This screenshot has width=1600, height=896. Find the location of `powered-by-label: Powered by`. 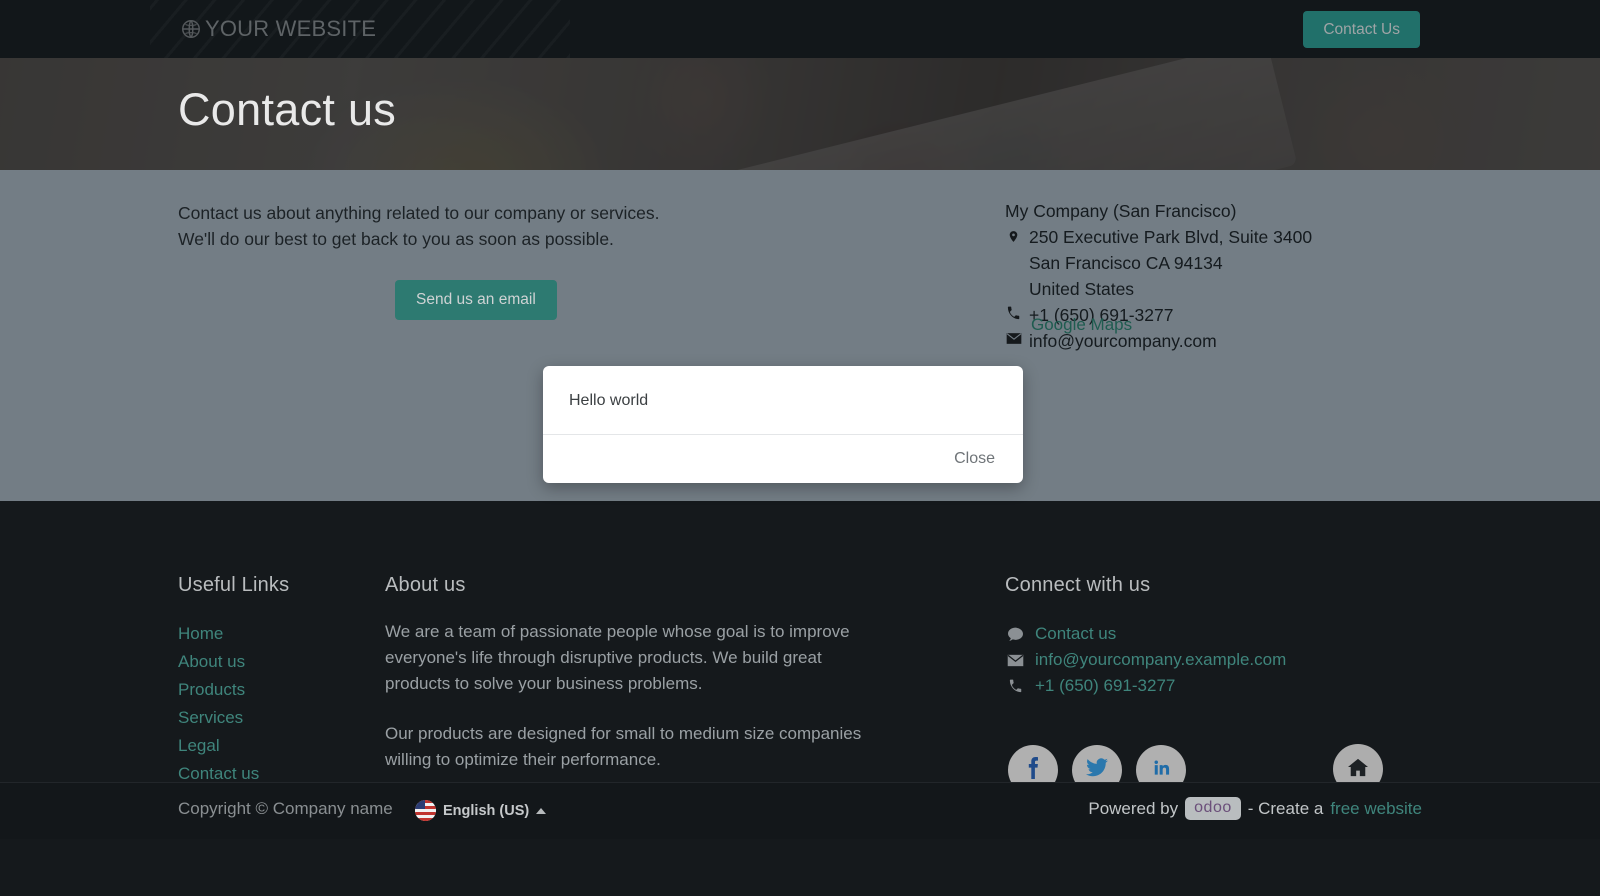

powered-by-label: Powered by is located at coordinates (1133, 808).